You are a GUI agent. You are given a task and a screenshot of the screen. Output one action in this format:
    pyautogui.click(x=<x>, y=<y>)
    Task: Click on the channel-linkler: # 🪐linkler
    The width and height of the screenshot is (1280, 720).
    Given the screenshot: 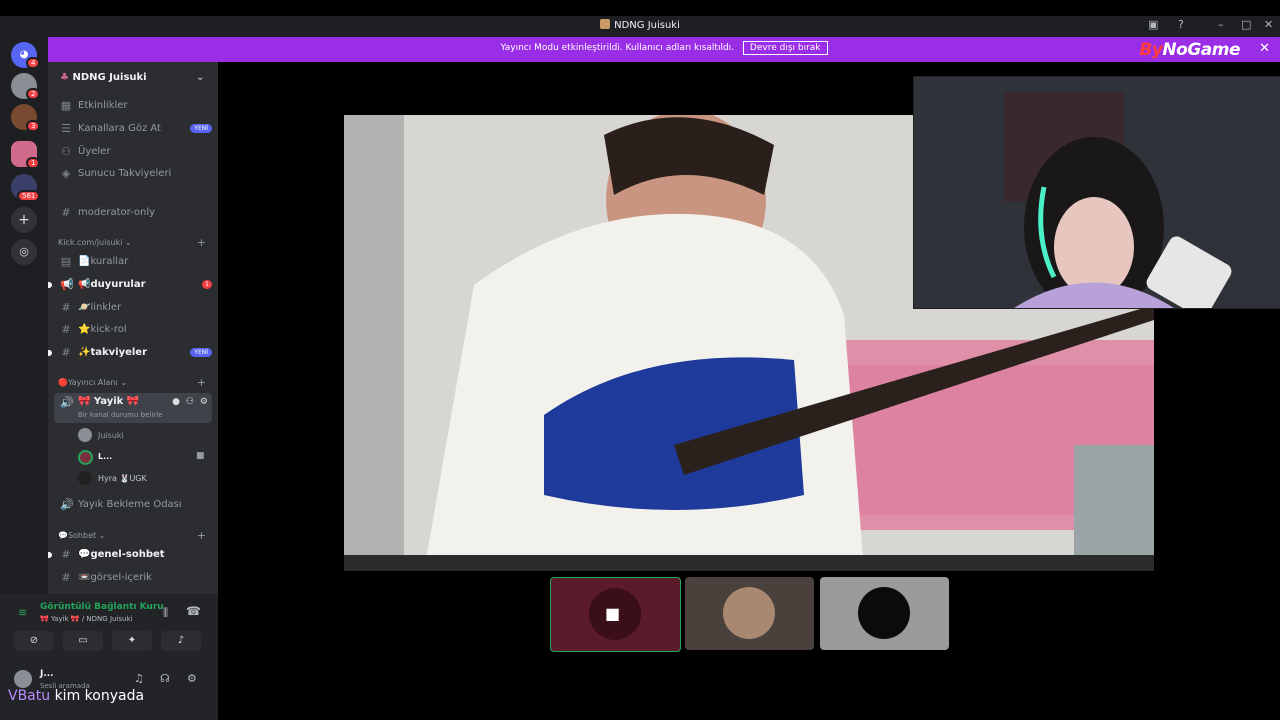 What is the action you would take?
    pyautogui.click(x=135, y=308)
    